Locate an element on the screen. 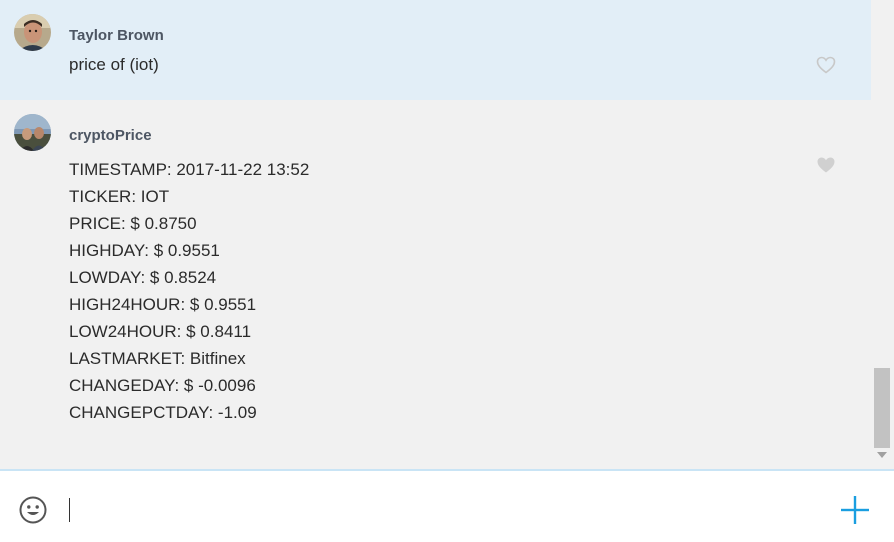 The width and height of the screenshot is (894, 542). line-lastmarket: LASTMARKET: Bitfinex is located at coordinates (157, 358).